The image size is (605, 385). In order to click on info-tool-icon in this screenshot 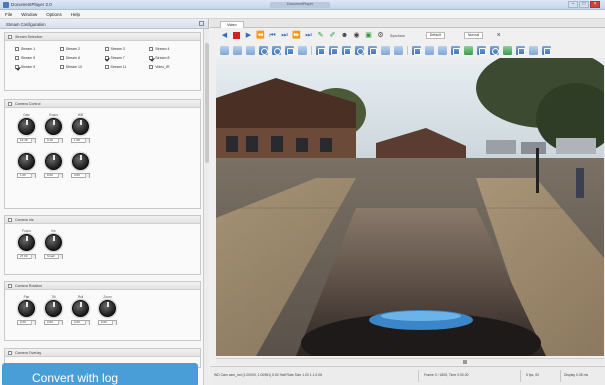, I will do `click(429, 50)`.